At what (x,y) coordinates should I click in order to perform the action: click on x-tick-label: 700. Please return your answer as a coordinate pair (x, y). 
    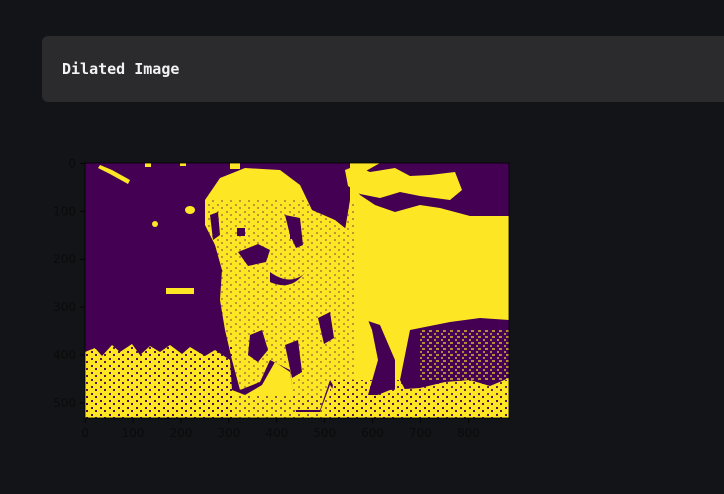
    Looking at the image, I should click on (420, 433).